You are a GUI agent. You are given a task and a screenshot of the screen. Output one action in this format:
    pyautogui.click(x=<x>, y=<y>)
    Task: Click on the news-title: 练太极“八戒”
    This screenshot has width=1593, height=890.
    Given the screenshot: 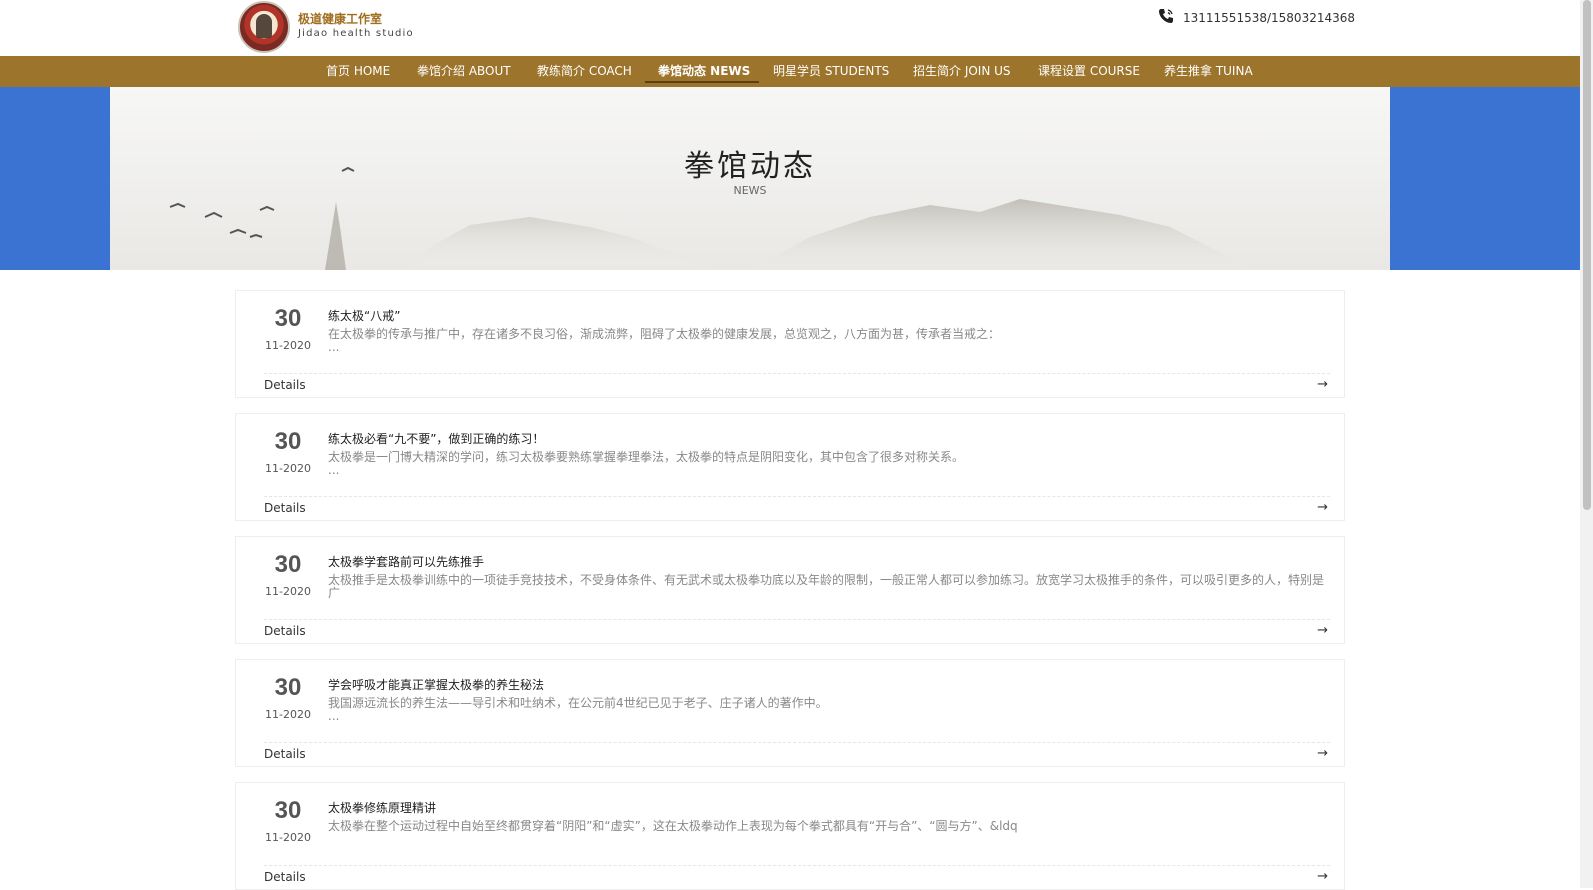 What is the action you would take?
    pyautogui.click(x=364, y=315)
    